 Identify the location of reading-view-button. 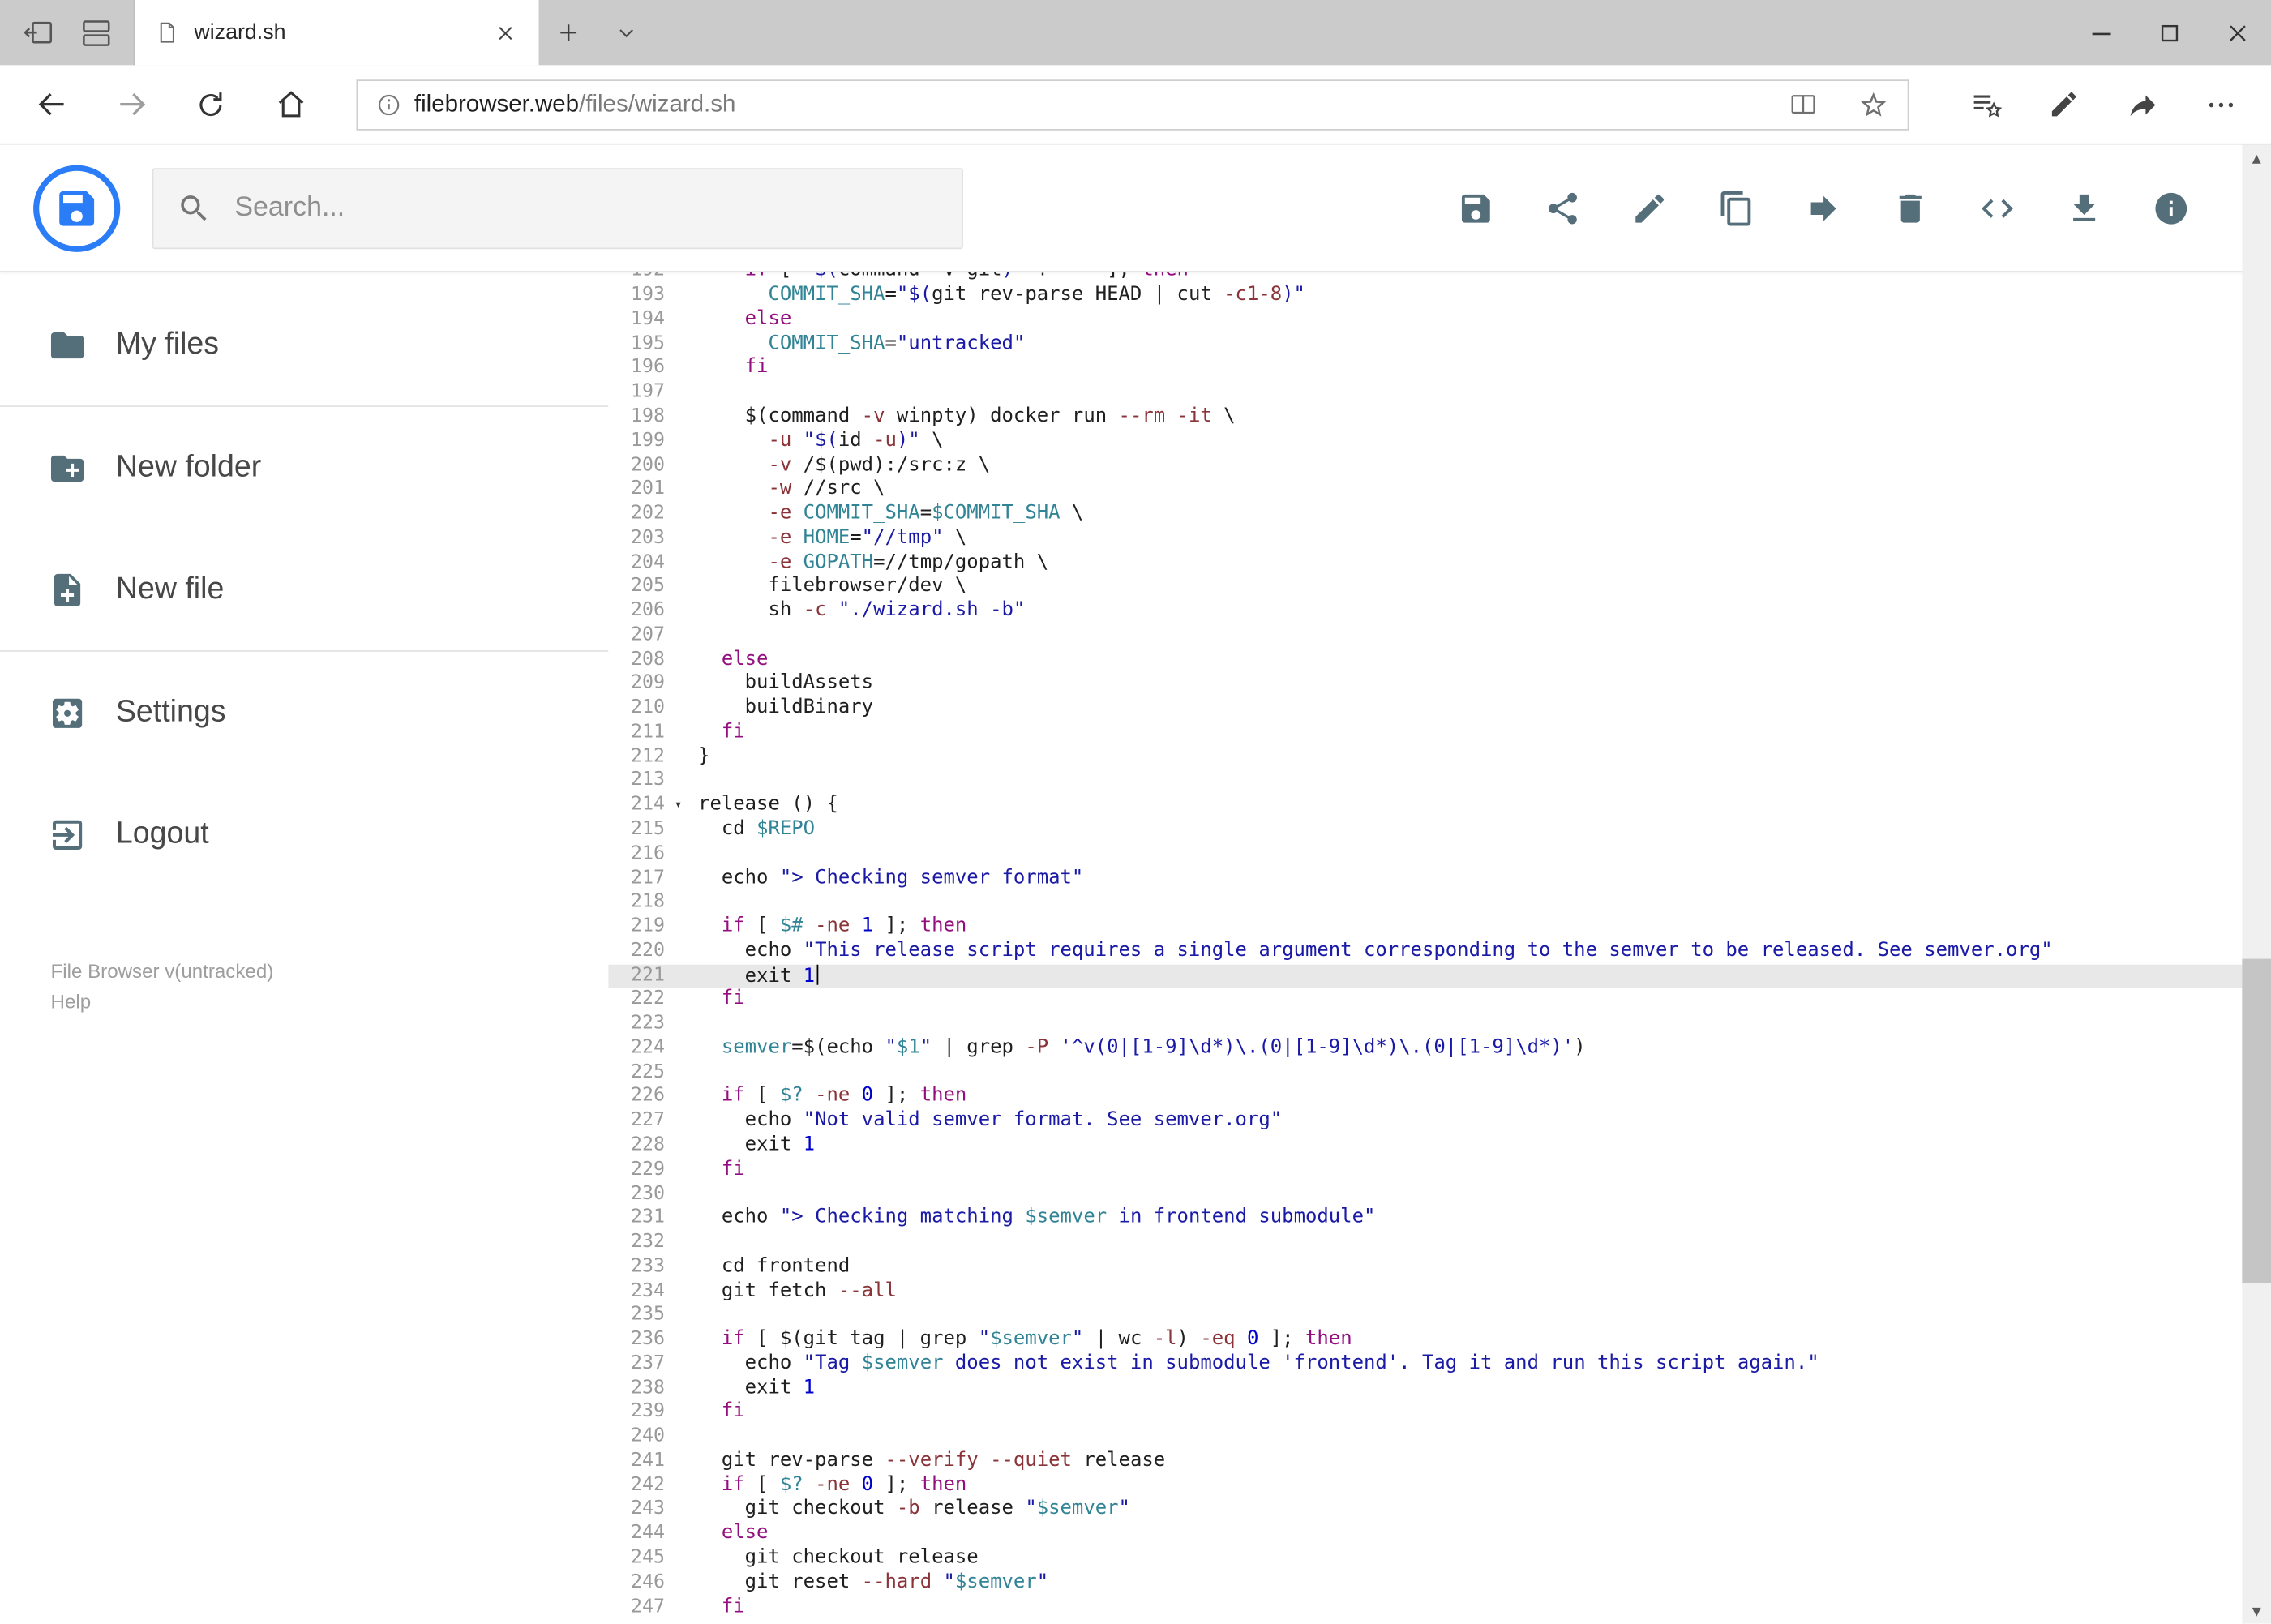
(1803, 104).